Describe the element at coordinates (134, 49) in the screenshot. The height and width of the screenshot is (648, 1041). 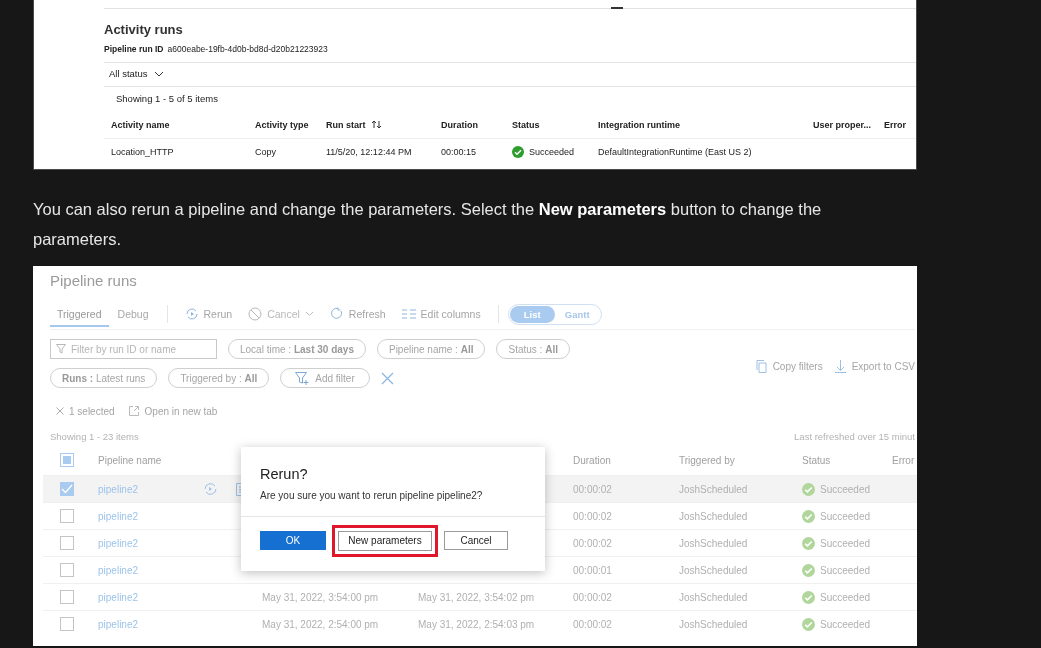
I see `run-id-label: Pipeline run ID` at that location.